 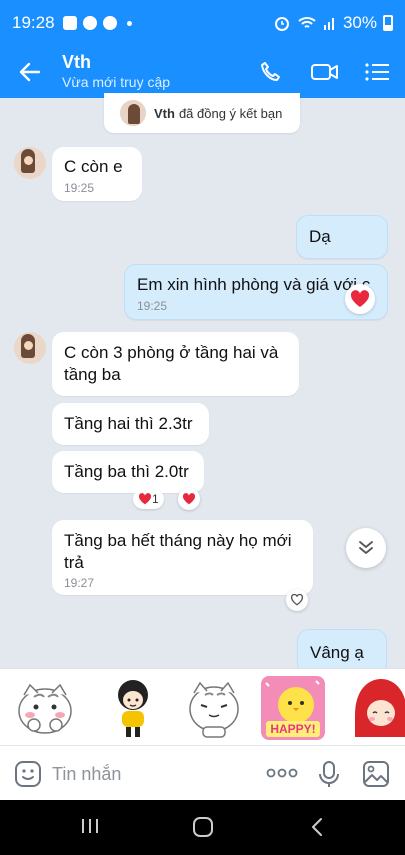 I want to click on sticker-cat-shy, so click(x=45, y=708).